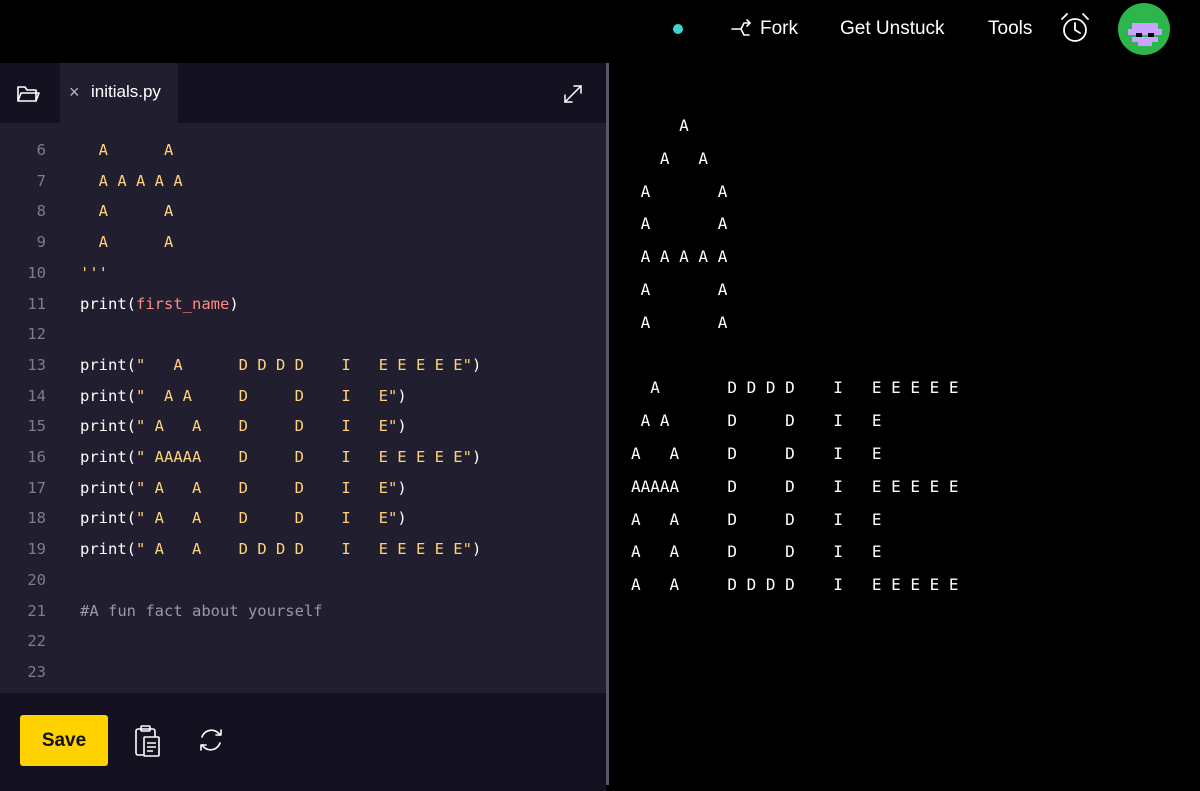 The width and height of the screenshot is (1200, 791). I want to click on line-content: A A A A A, so click(131, 181).